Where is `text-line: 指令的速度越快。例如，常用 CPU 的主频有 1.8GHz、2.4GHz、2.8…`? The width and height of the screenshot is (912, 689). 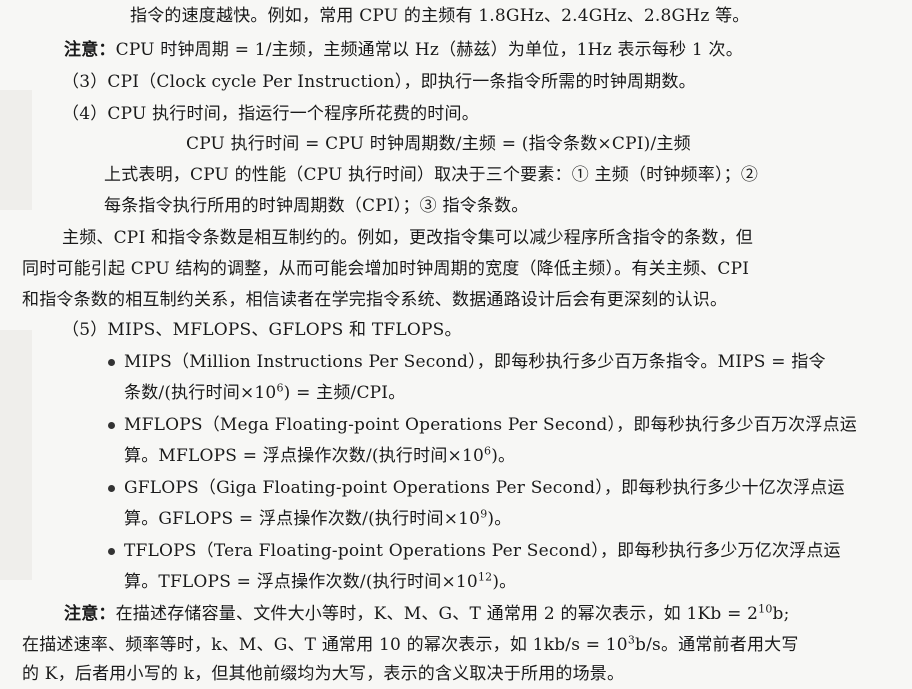
text-line: 指令的速度越快。例如，常用 CPU 的主频有 1.8GHz、2.4GHz、2.8… is located at coordinates (440, 16).